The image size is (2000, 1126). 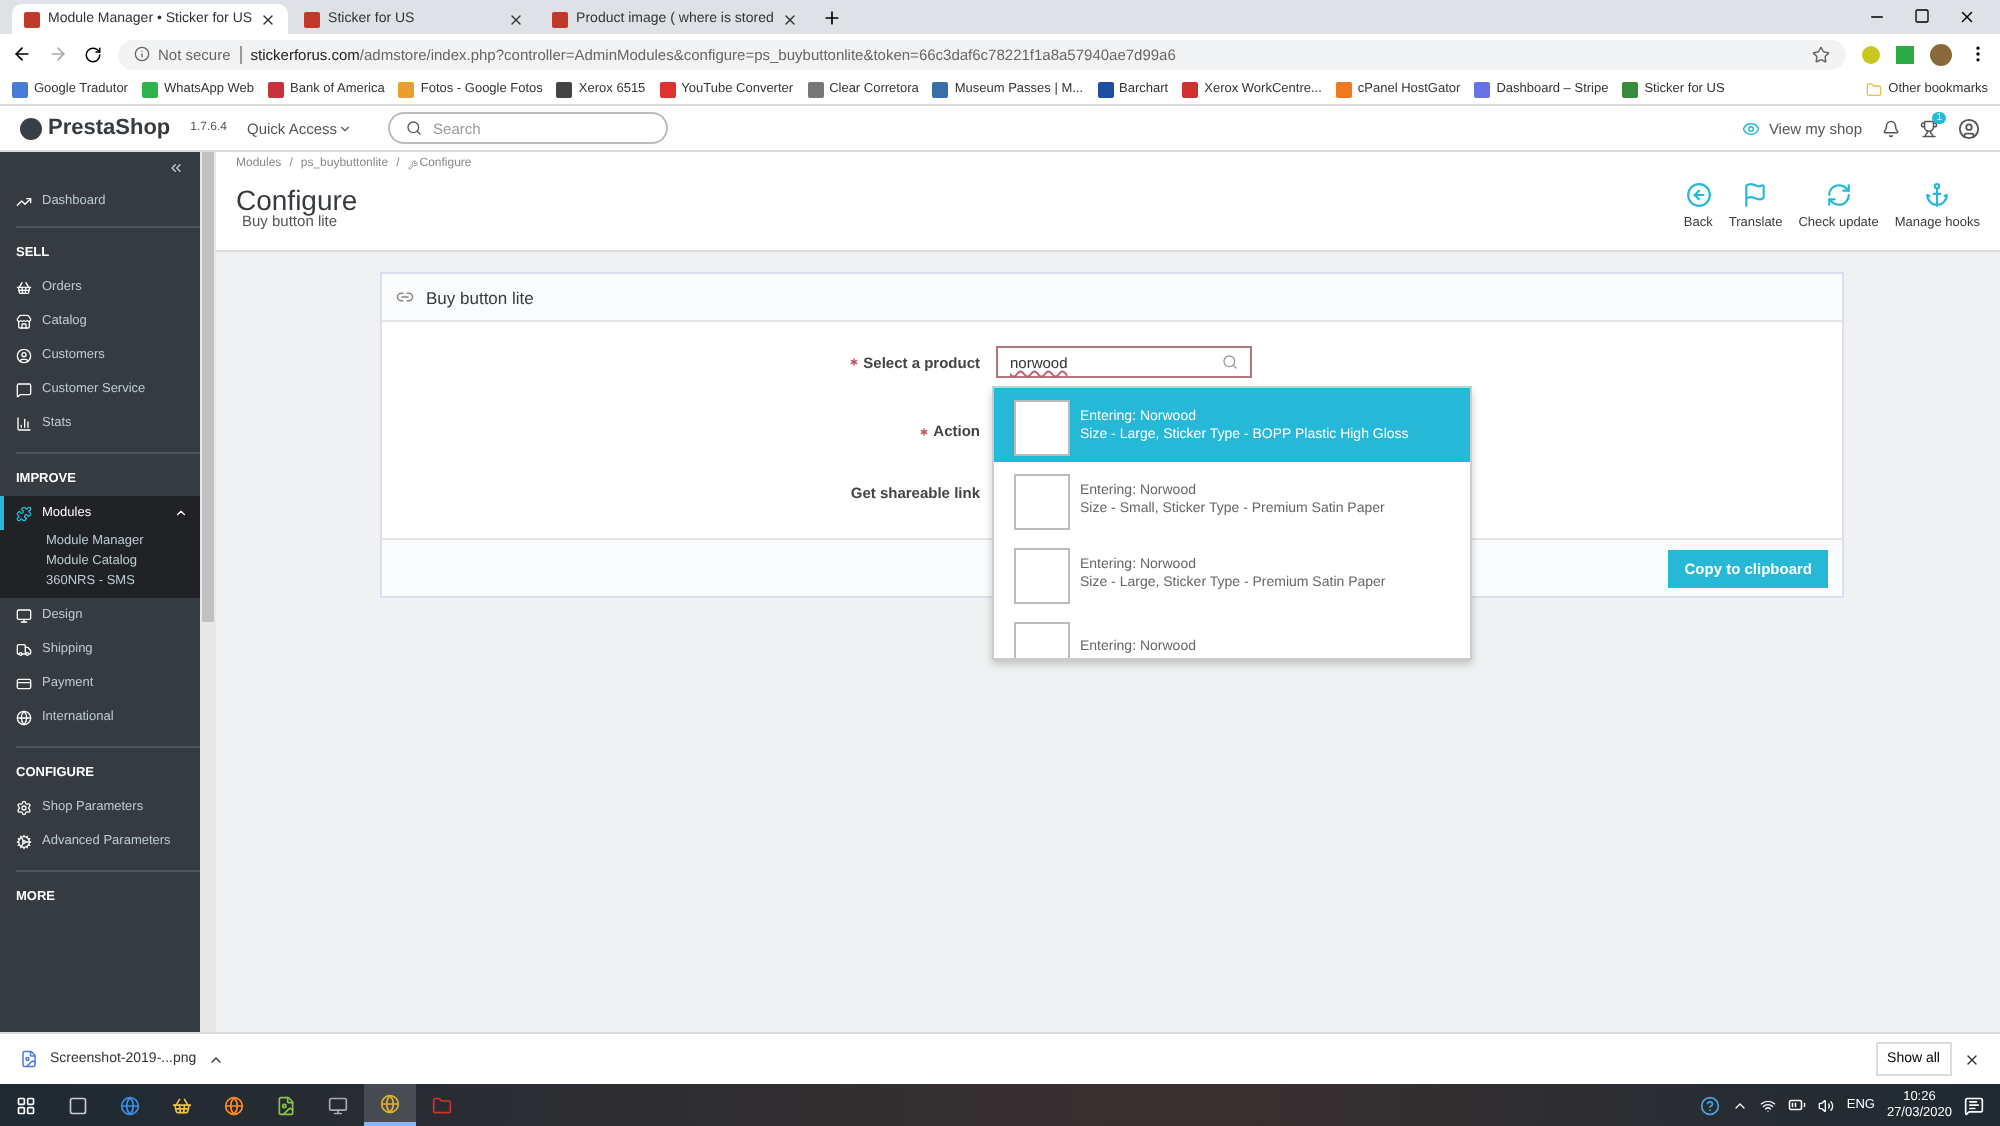 I want to click on flag-icon, so click(x=1755, y=195).